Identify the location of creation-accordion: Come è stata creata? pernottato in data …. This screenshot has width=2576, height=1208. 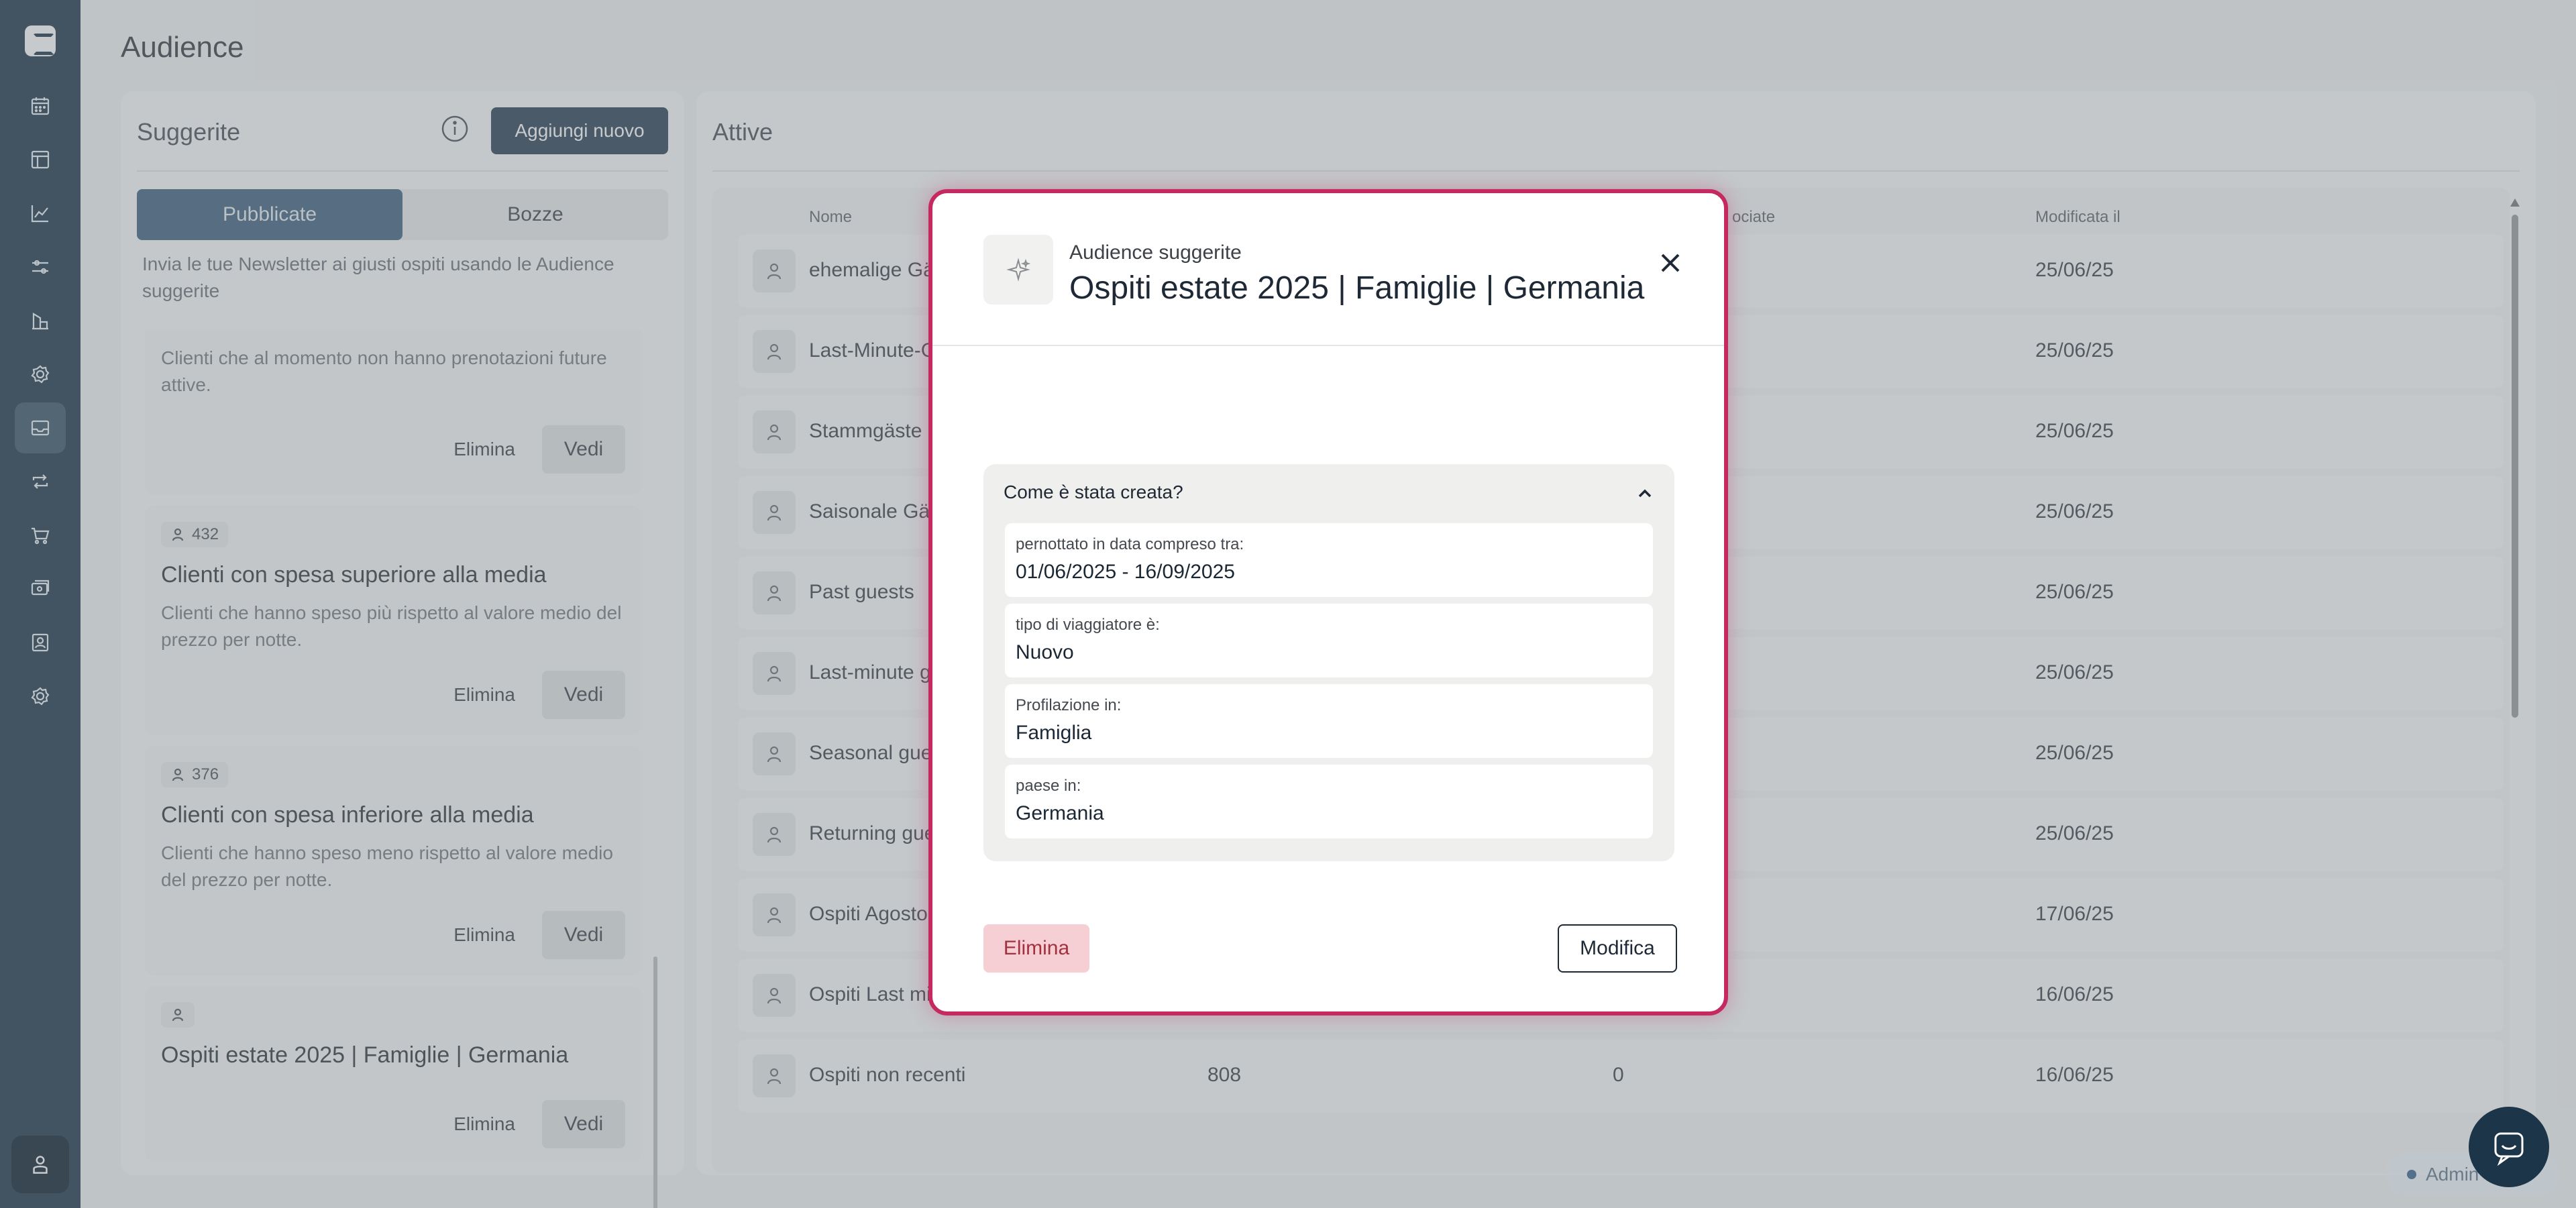
(1328, 662).